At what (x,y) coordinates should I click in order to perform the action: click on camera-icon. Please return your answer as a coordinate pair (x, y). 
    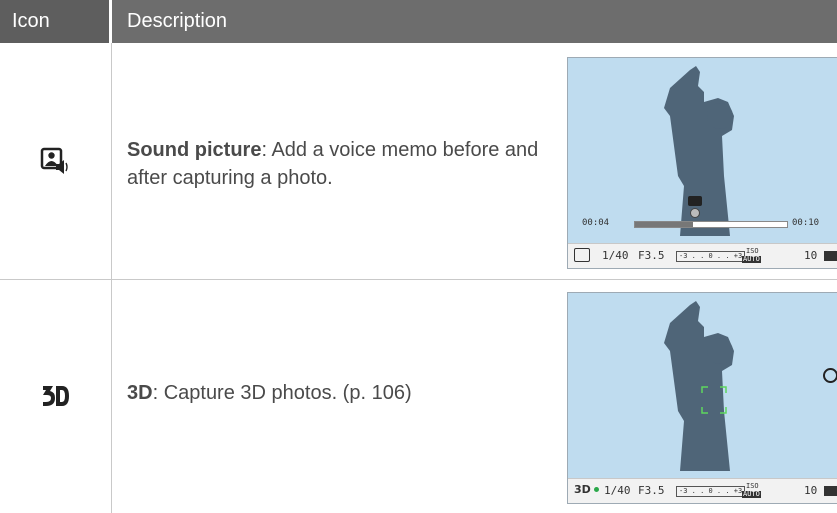
    Looking at the image, I should click on (695, 201).